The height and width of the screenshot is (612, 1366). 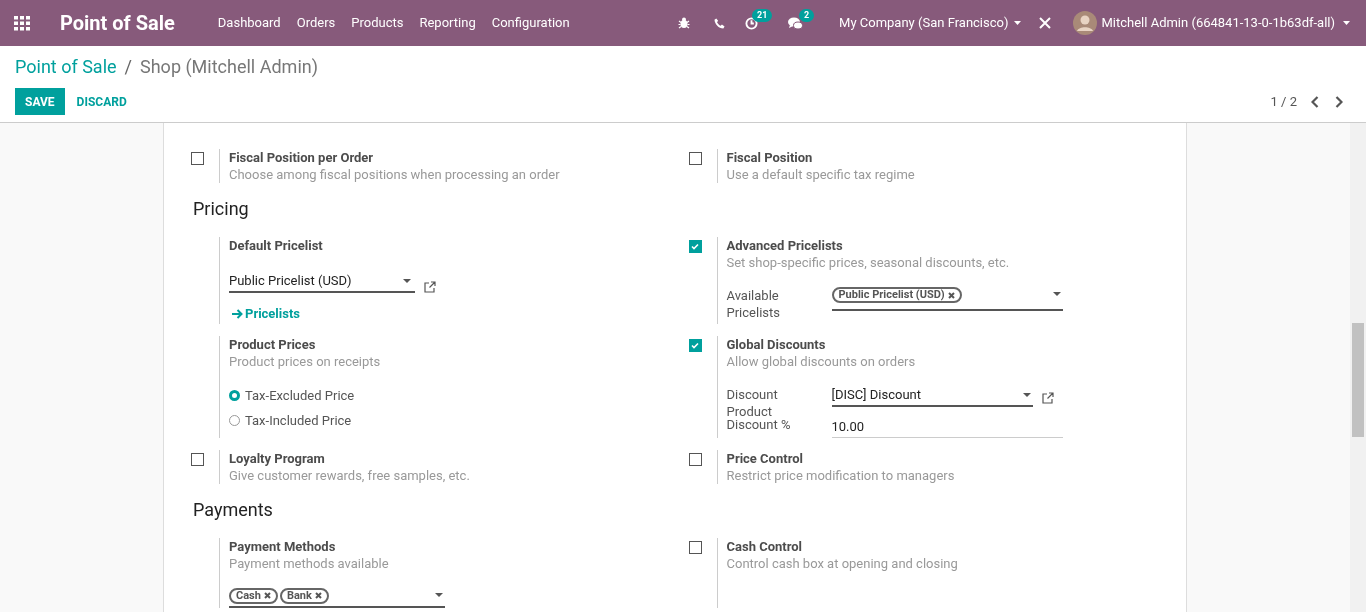 What do you see at coordinates (752, 23) in the screenshot?
I see `clock-icon` at bounding box center [752, 23].